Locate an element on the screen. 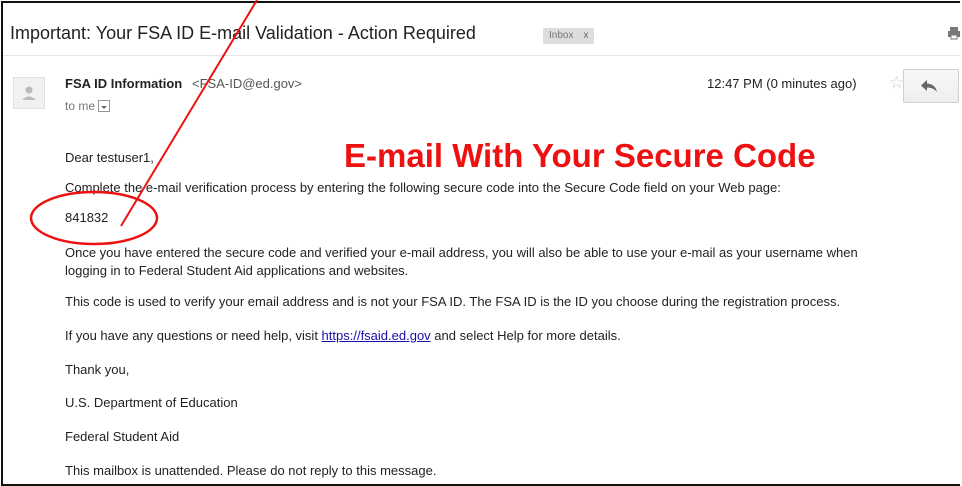  annotation-overlay is located at coordinates (143, 123).